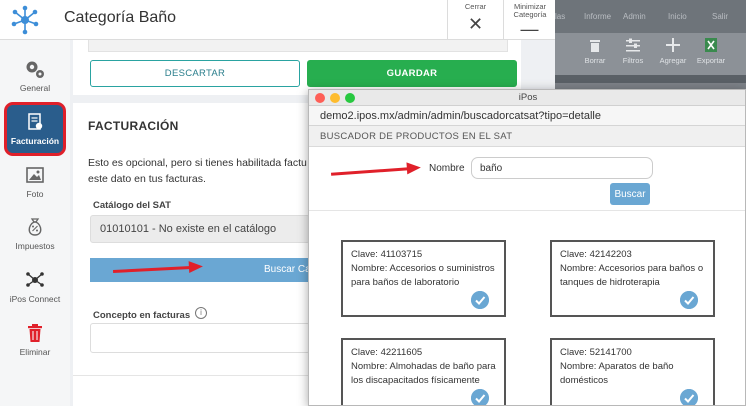 This screenshot has height=406, width=746. Describe the element at coordinates (673, 45) in the screenshot. I see `plus-icon` at that location.